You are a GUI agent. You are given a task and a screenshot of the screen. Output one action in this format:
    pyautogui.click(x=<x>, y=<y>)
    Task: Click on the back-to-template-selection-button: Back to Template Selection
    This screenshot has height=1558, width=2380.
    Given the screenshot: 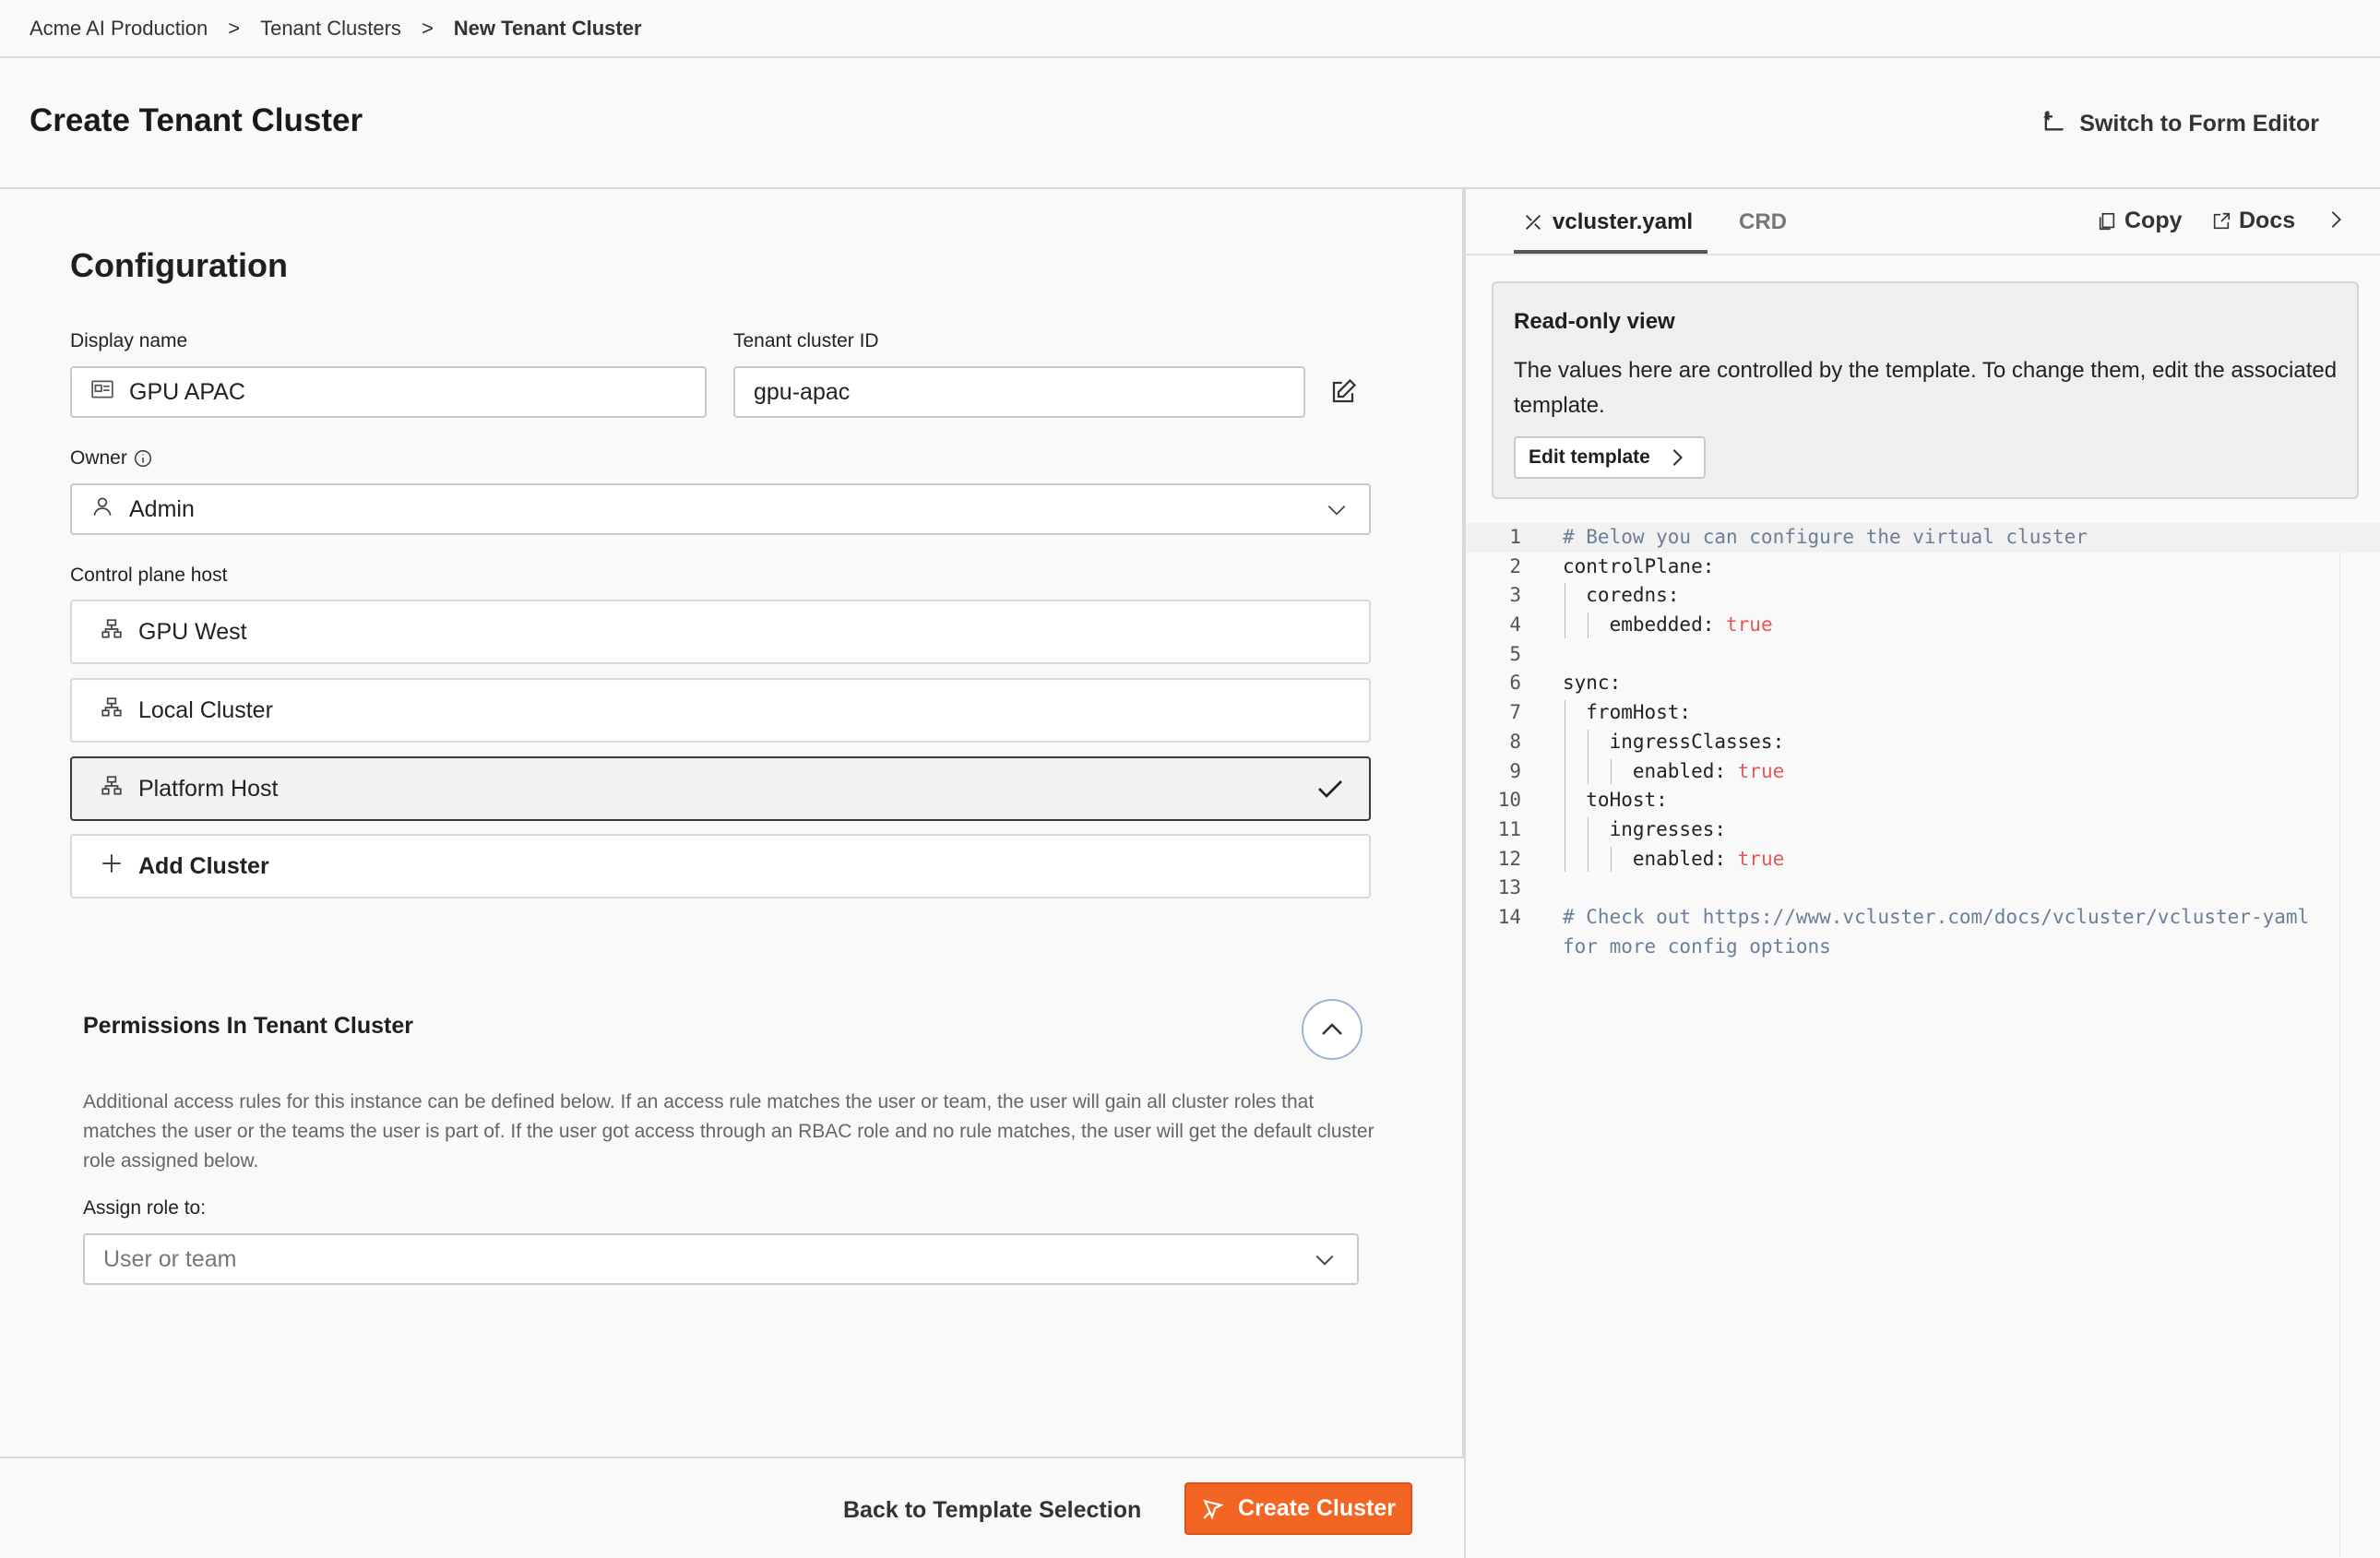 What is the action you would take?
    pyautogui.click(x=992, y=1511)
    